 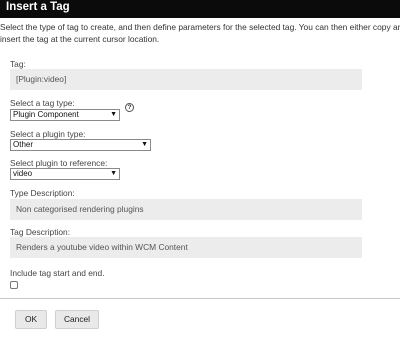 I want to click on dialog-title: Insert a Tag, so click(x=38, y=7).